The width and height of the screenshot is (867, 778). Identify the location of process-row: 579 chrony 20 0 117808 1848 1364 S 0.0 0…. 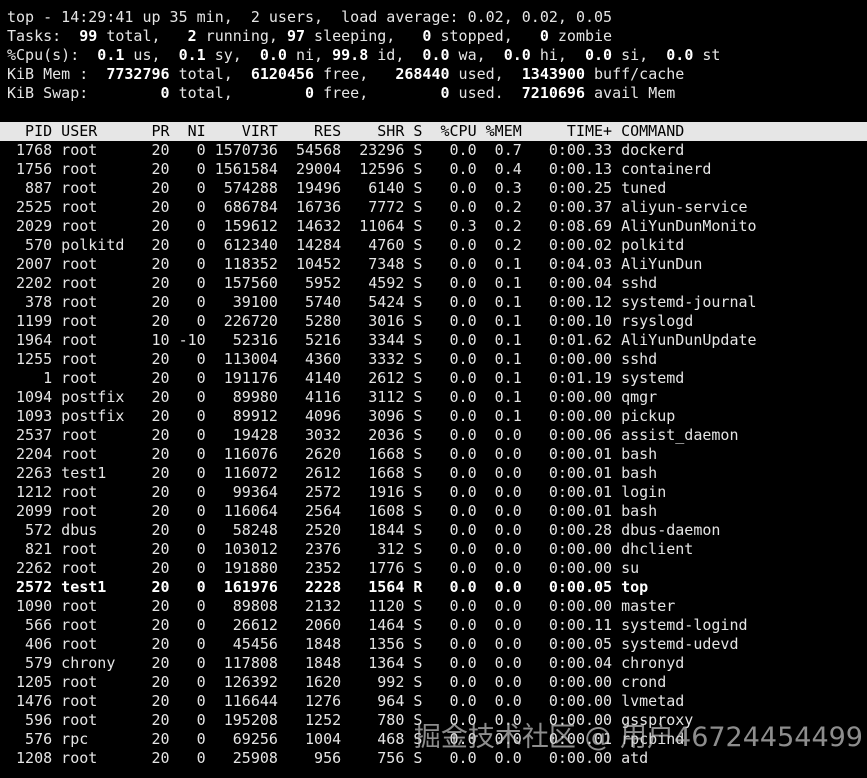
(346, 663).